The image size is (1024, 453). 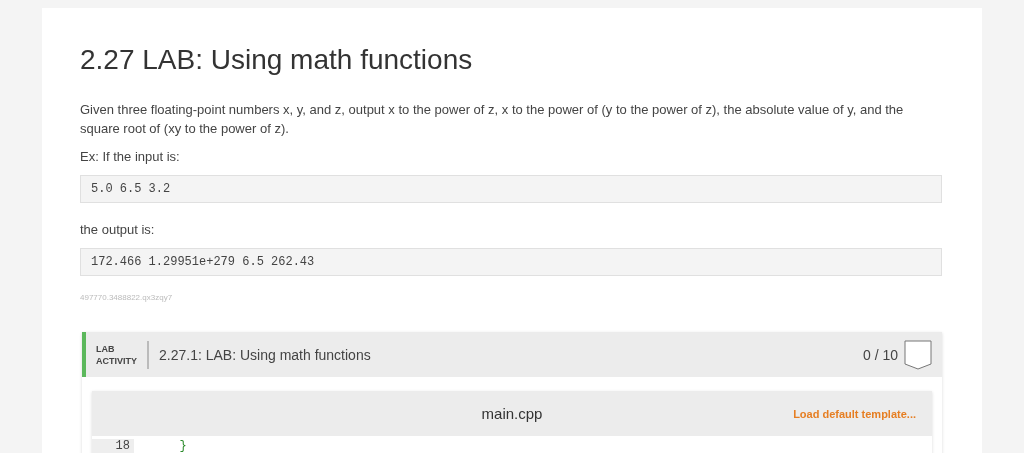 What do you see at coordinates (265, 354) in the screenshot?
I see `lab-activity-title: 2.27.1: LAB: Using math functions` at bounding box center [265, 354].